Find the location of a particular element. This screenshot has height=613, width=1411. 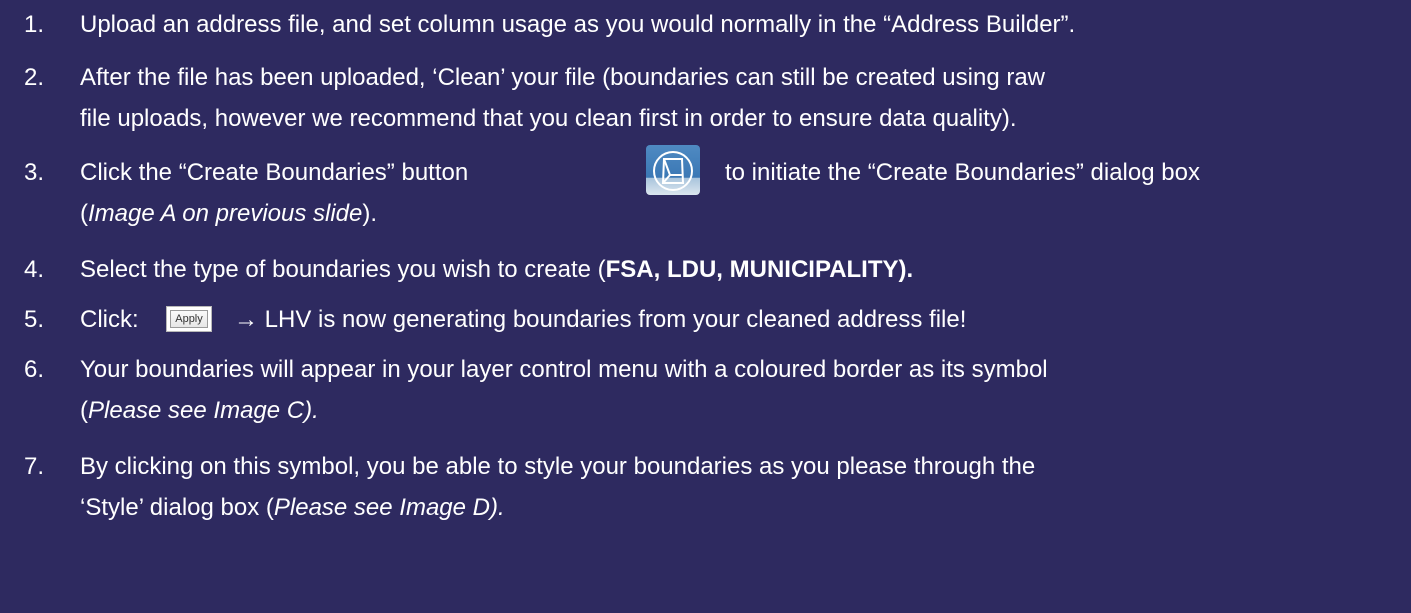

step-number: 5. is located at coordinates (34, 319).